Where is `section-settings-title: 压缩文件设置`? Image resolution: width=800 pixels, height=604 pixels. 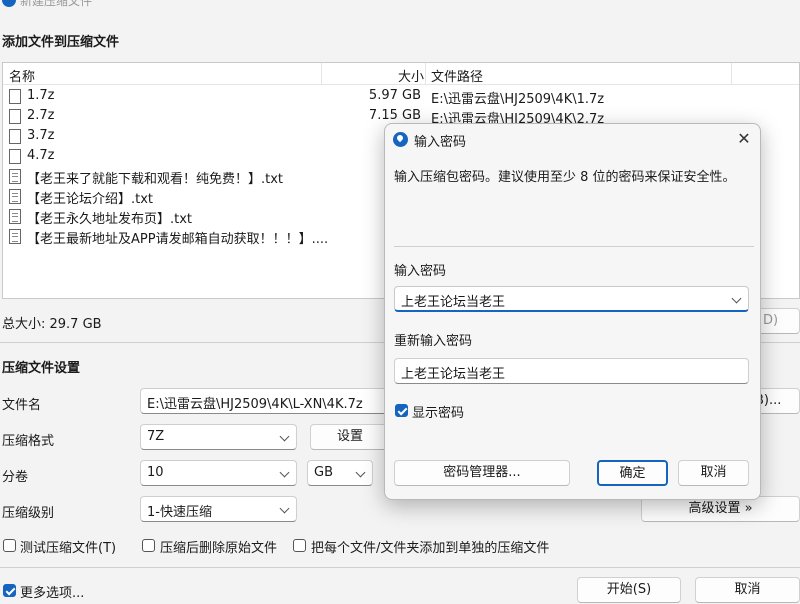
section-settings-title: 压缩文件设置 is located at coordinates (41, 368).